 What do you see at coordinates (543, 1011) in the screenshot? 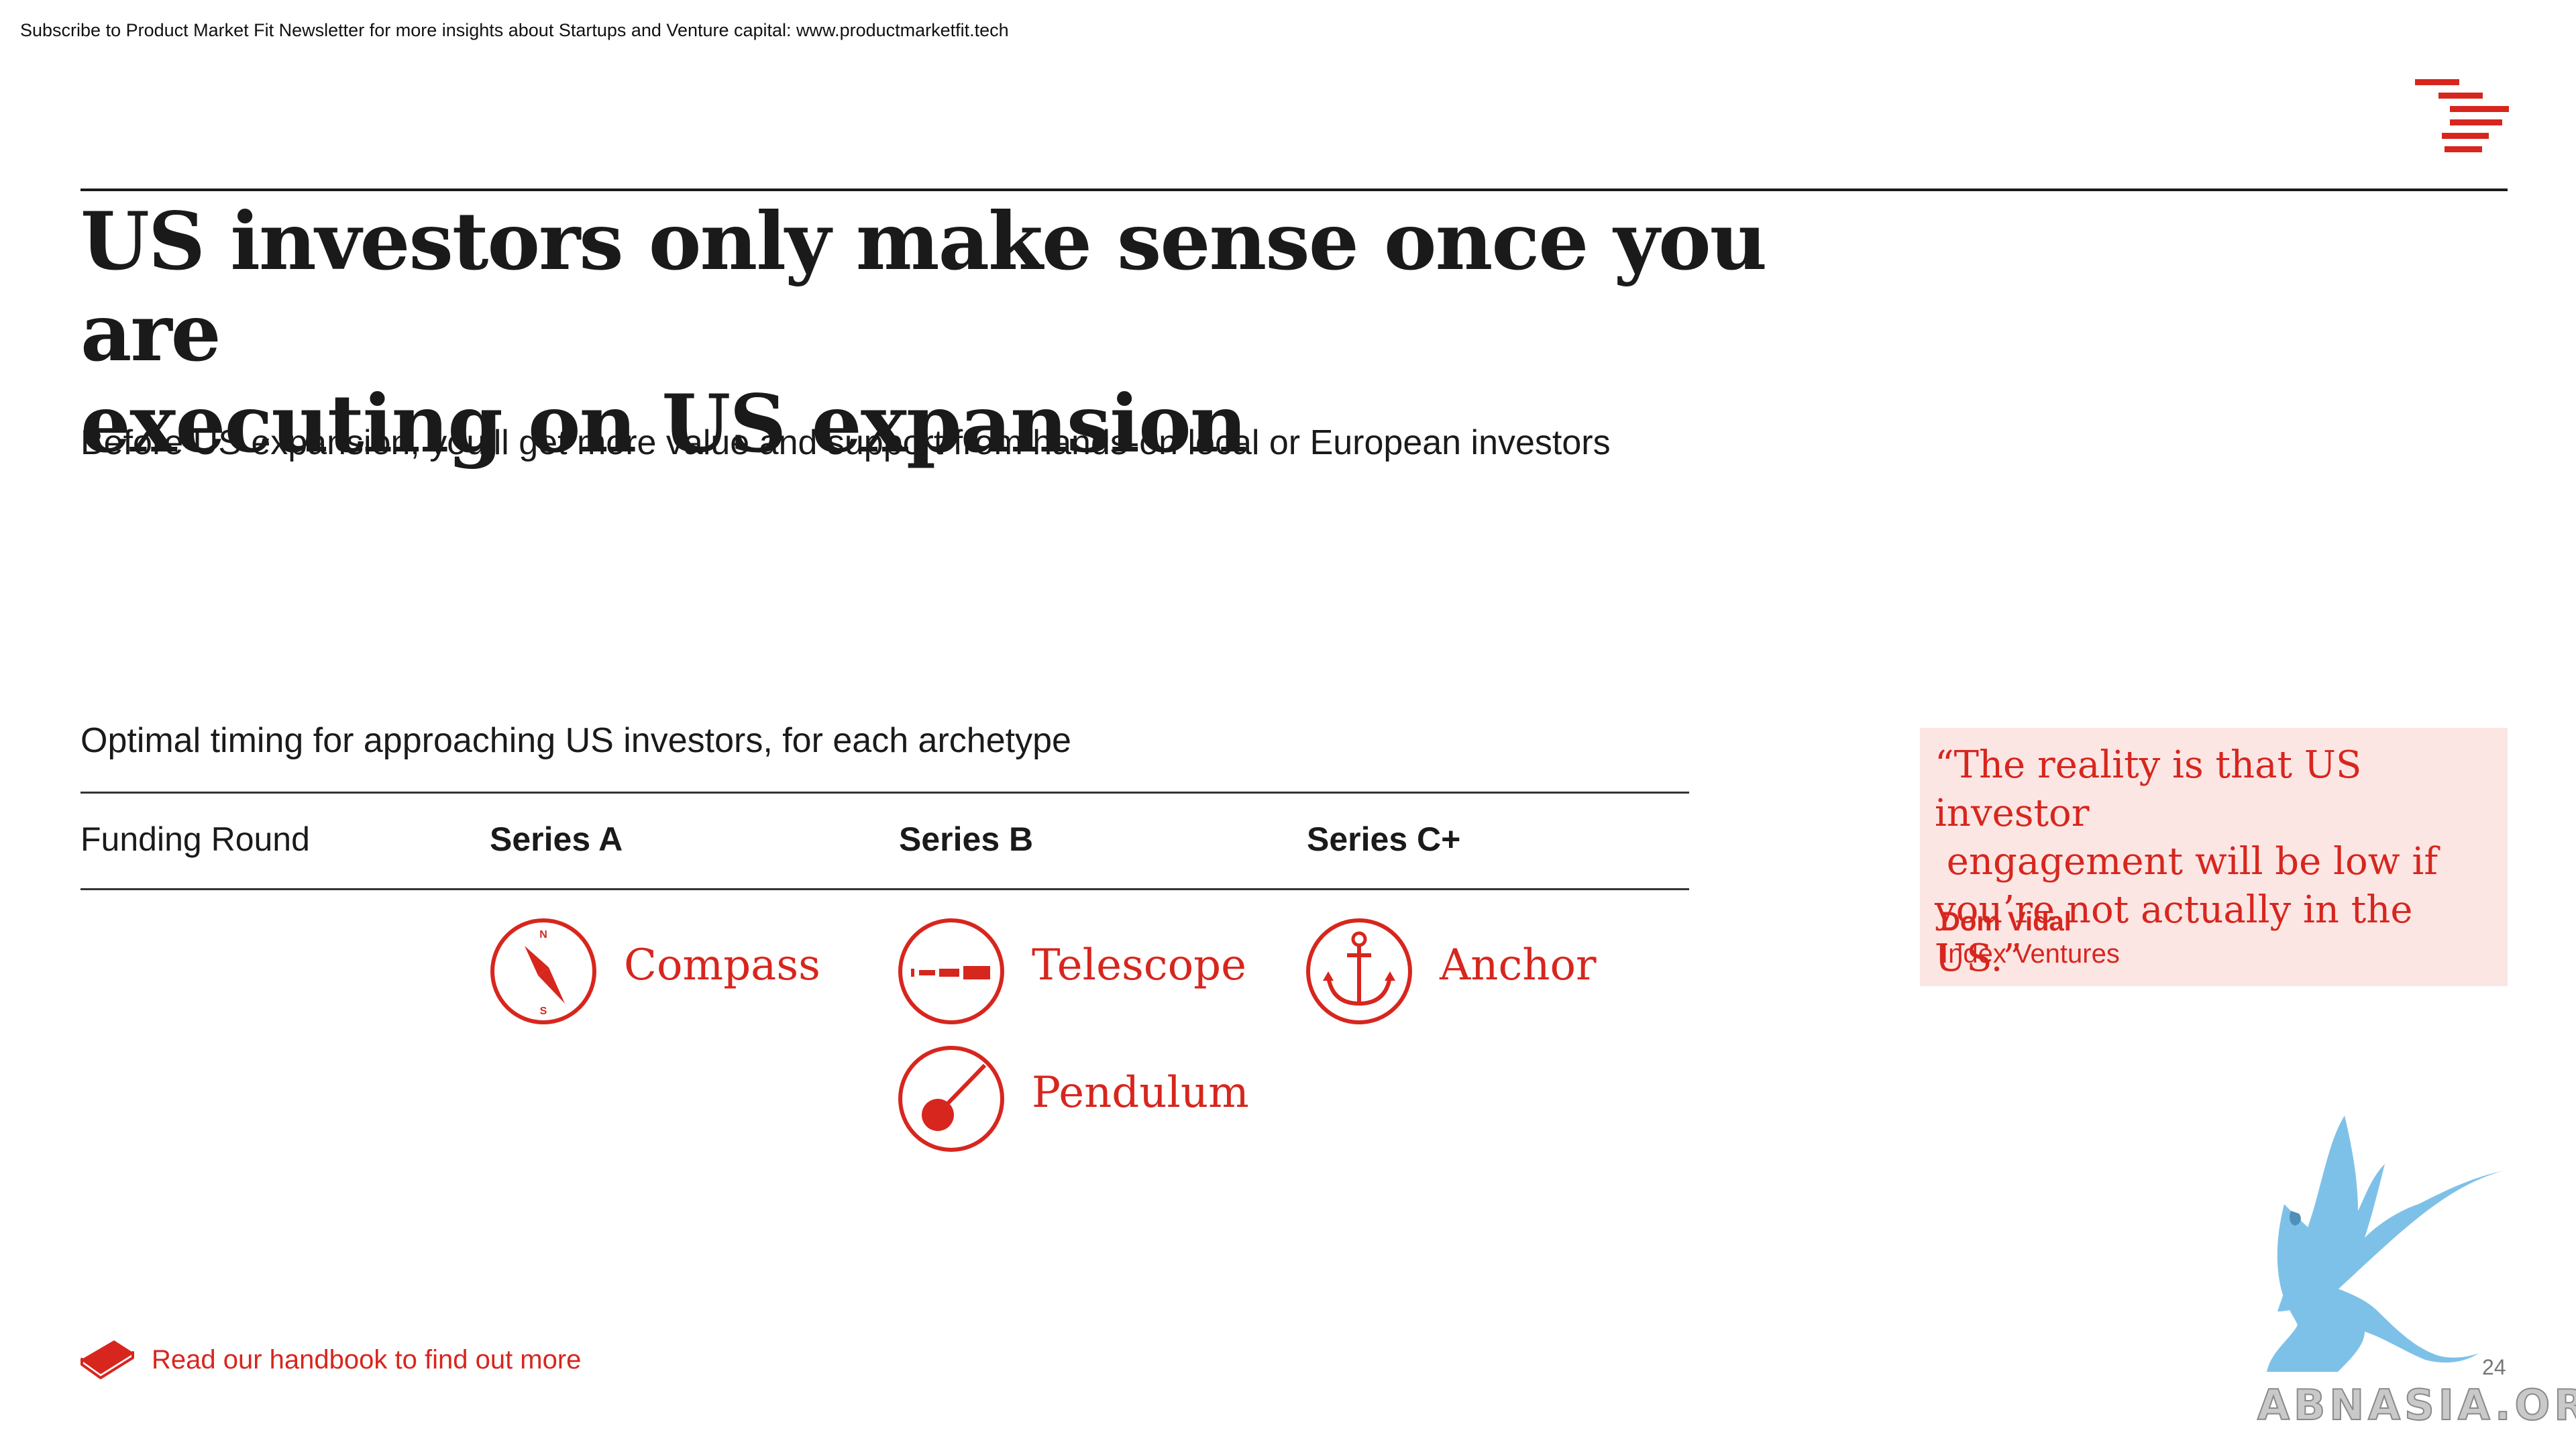
I see `svg-text: S` at bounding box center [543, 1011].